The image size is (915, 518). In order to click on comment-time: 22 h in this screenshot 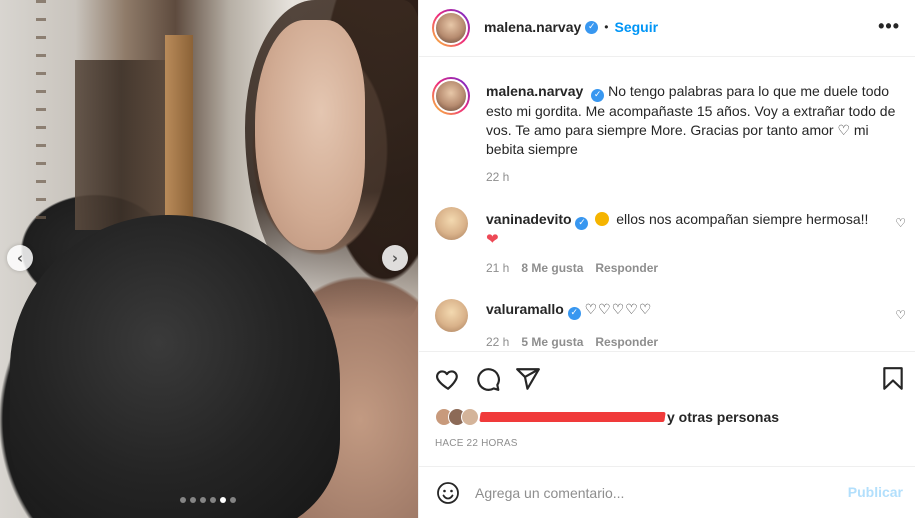, I will do `click(497, 342)`.